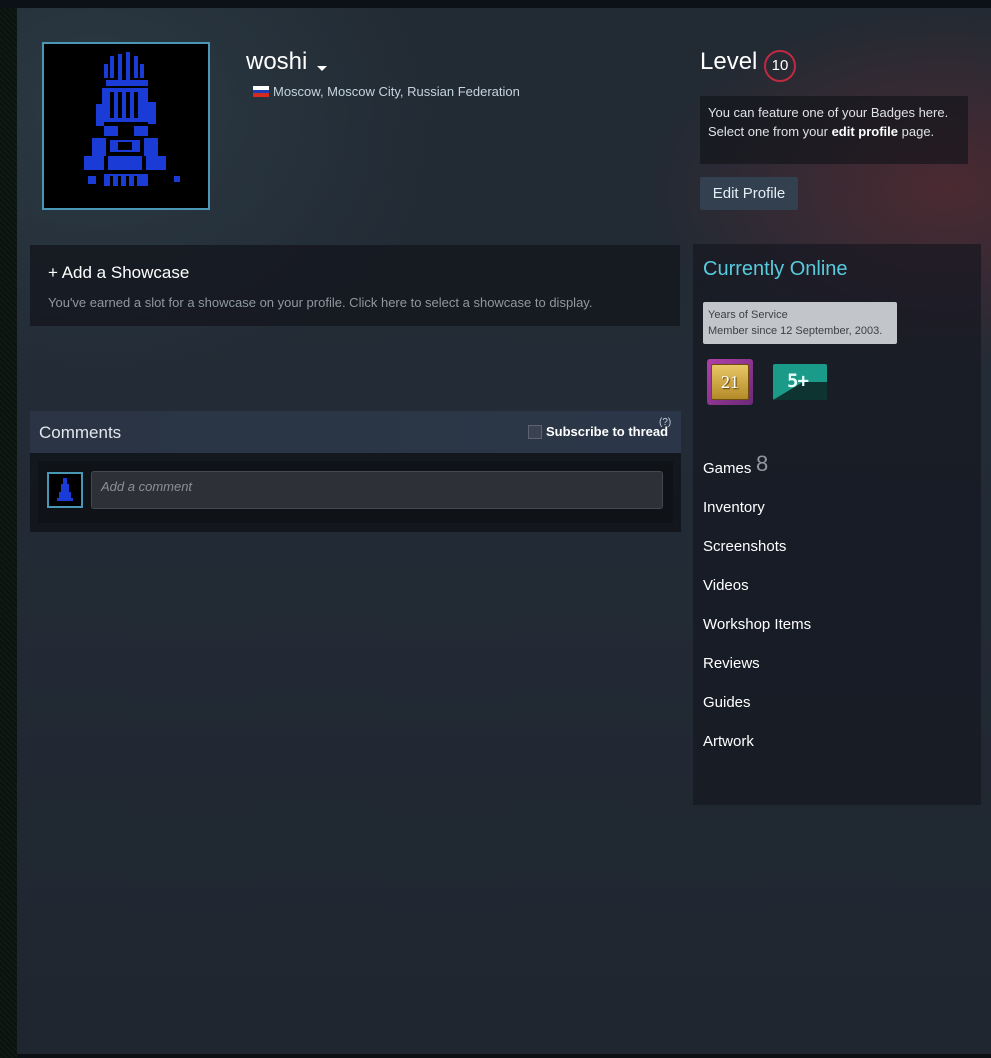 The height and width of the screenshot is (1058, 991). Describe the element at coordinates (727, 702) in the screenshot. I see `guides-link: Guides` at that location.